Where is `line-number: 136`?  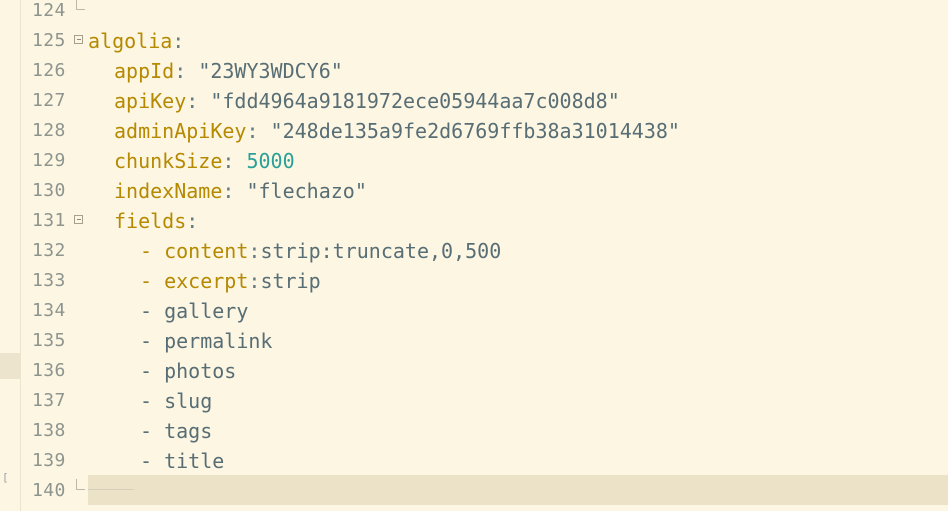
line-number: 136 is located at coordinates (49, 370).